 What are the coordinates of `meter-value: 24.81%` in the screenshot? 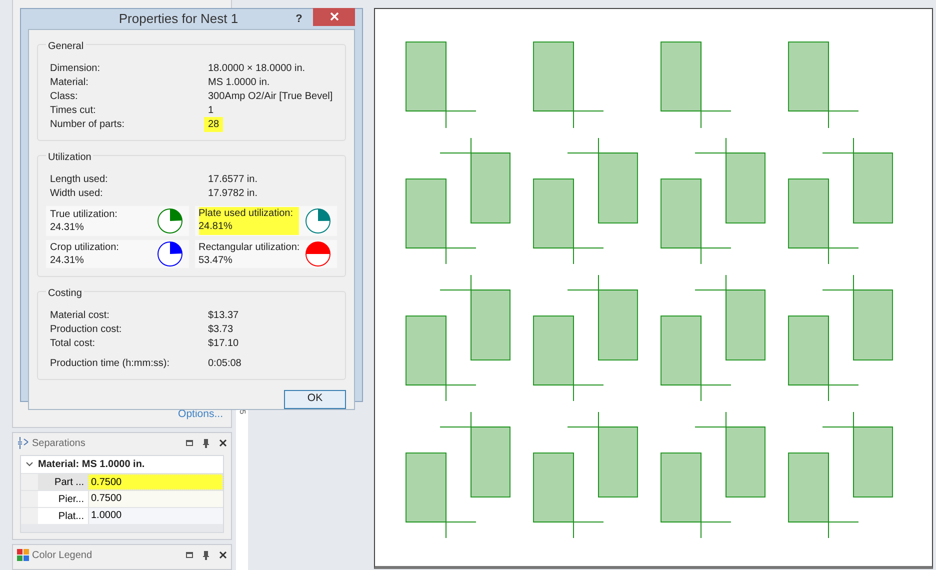 It's located at (216, 226).